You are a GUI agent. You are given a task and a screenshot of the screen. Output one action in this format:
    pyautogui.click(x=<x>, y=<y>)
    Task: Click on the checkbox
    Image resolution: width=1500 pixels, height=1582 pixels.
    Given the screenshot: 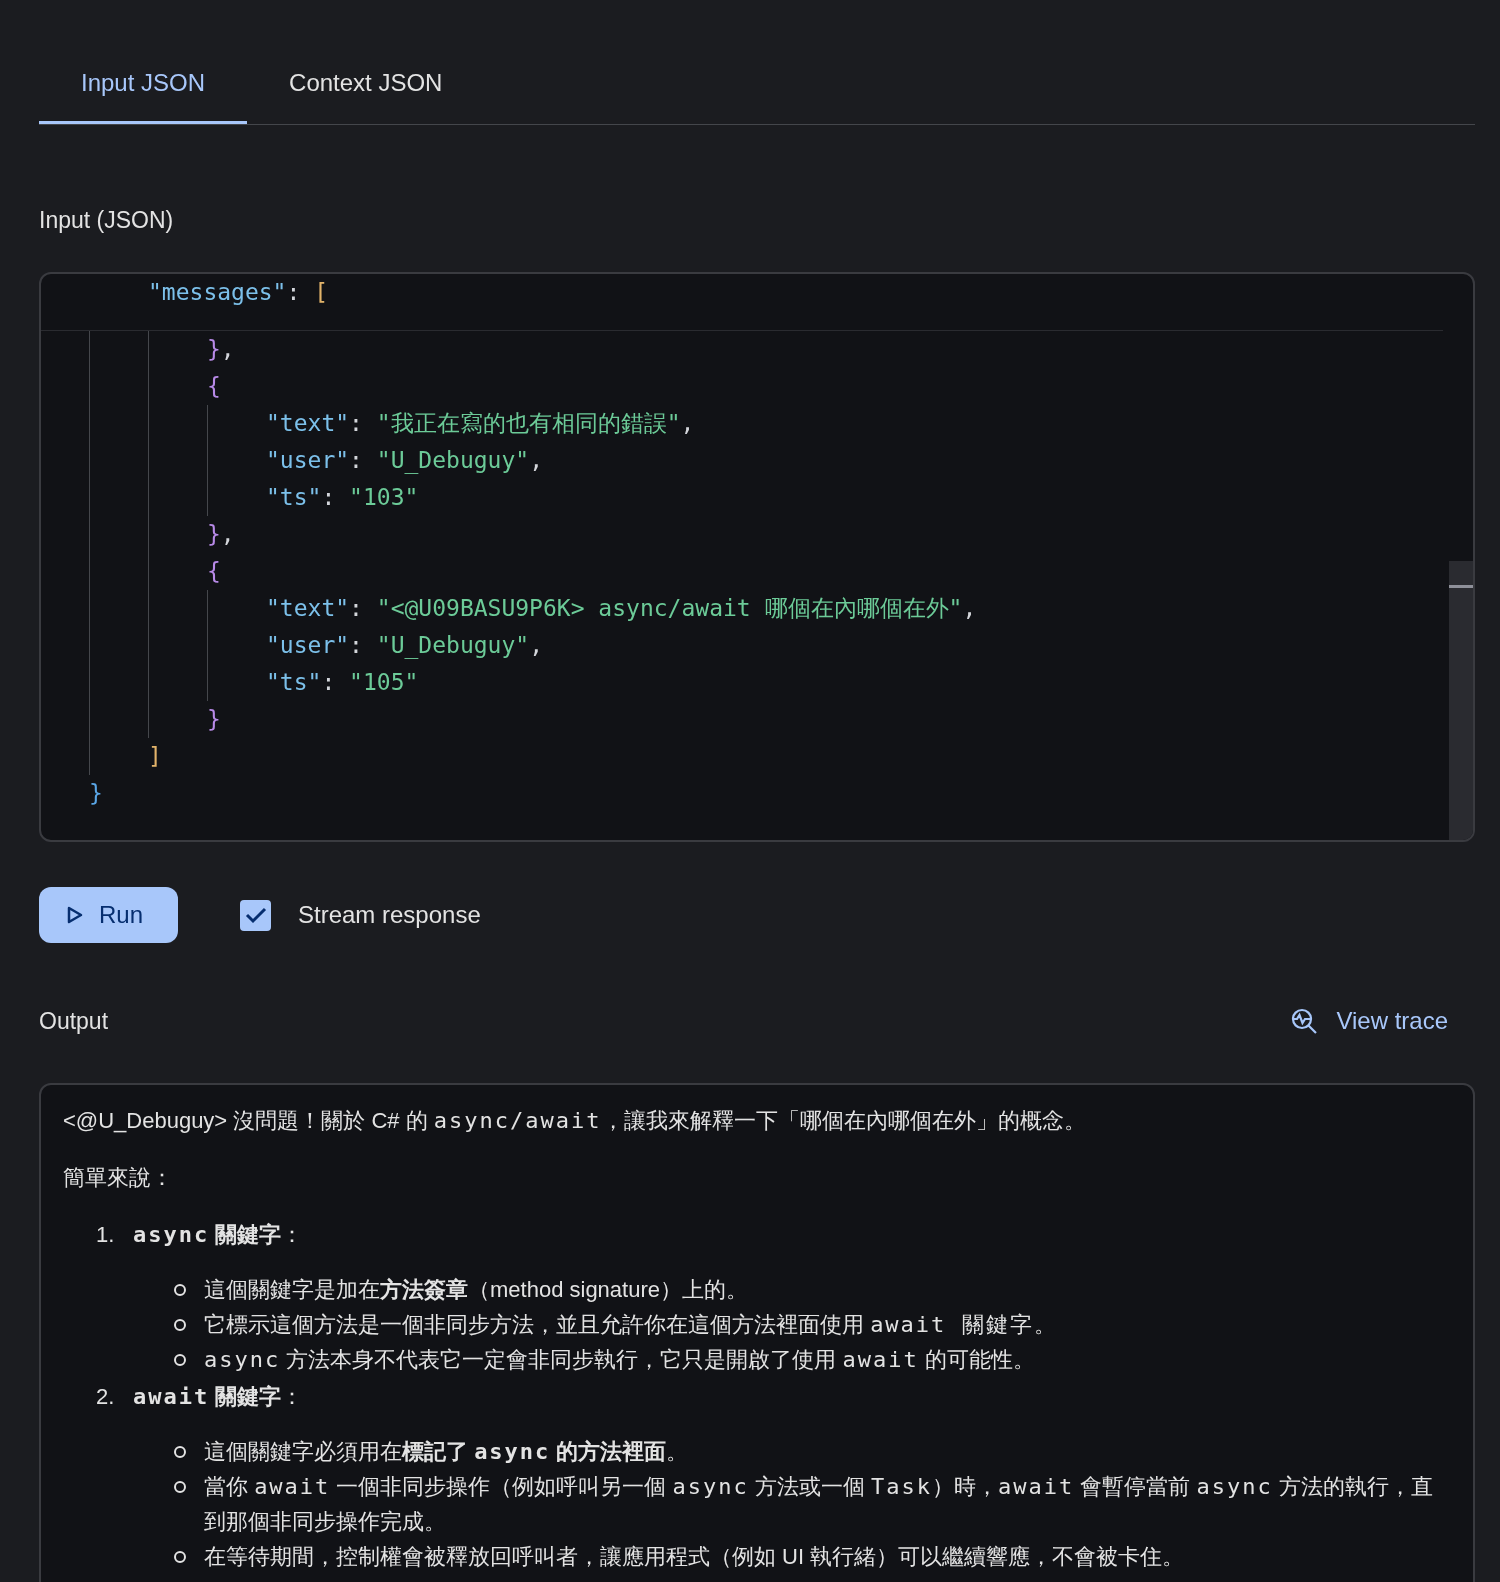 What is the action you would take?
    pyautogui.click(x=255, y=915)
    